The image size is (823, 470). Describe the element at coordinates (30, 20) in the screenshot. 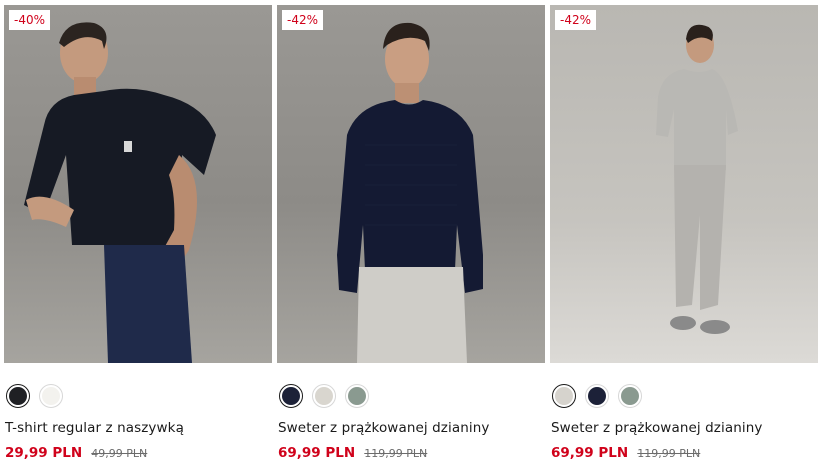

I see `discount-badge: -40%` at that location.